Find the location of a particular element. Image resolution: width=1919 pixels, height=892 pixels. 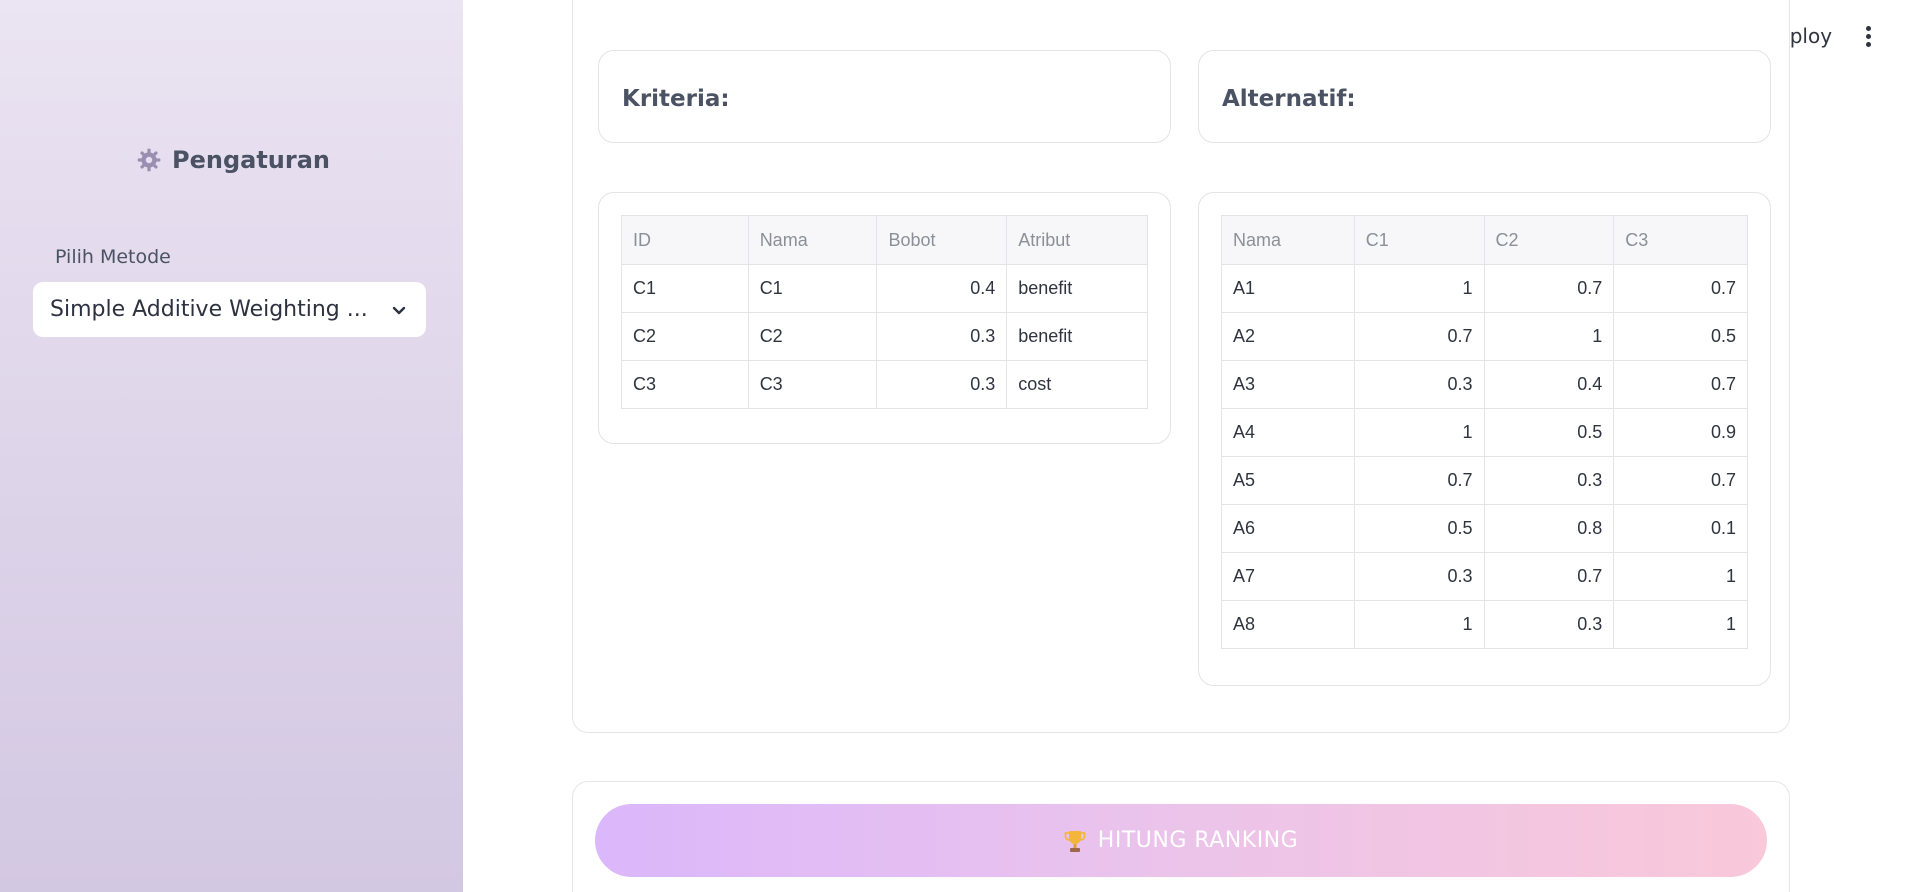

gear-icon is located at coordinates (149, 160).